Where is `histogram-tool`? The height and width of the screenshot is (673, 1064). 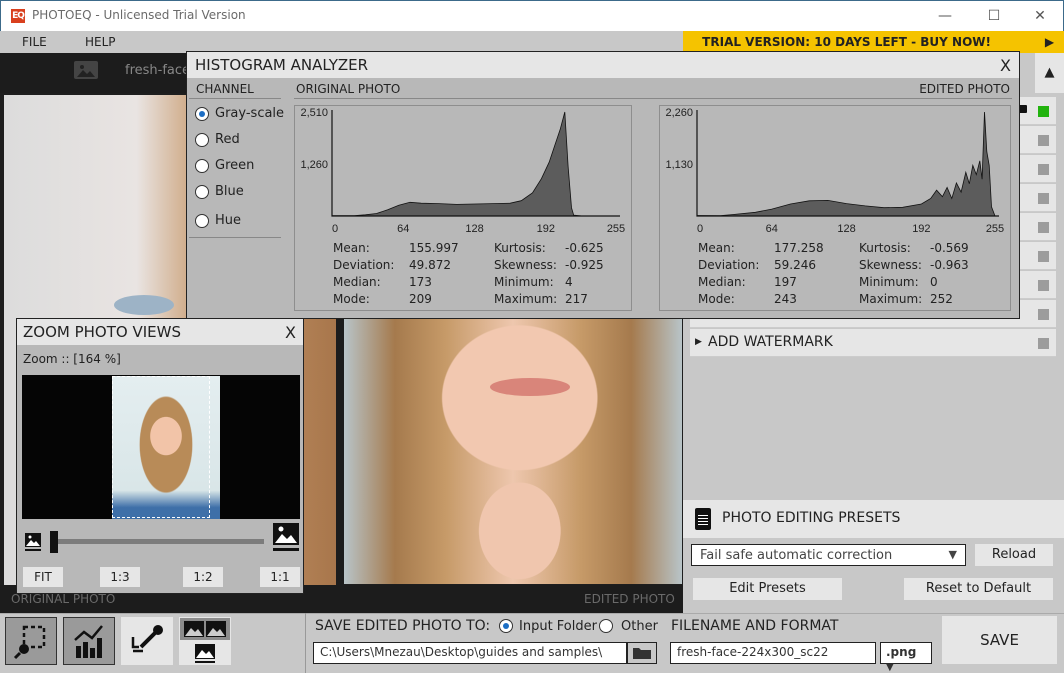 histogram-tool is located at coordinates (89, 641).